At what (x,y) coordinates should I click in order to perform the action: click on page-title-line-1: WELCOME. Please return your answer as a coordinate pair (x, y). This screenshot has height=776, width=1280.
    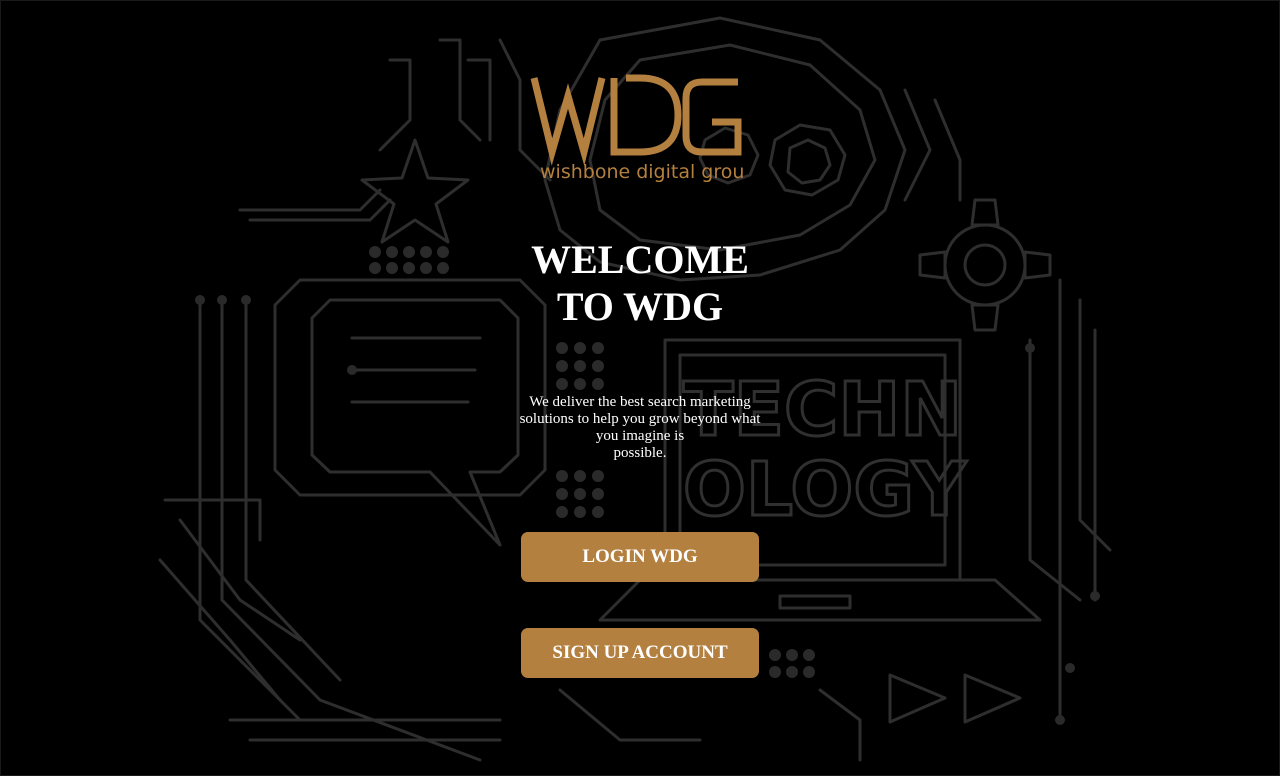
    Looking at the image, I should click on (640, 259).